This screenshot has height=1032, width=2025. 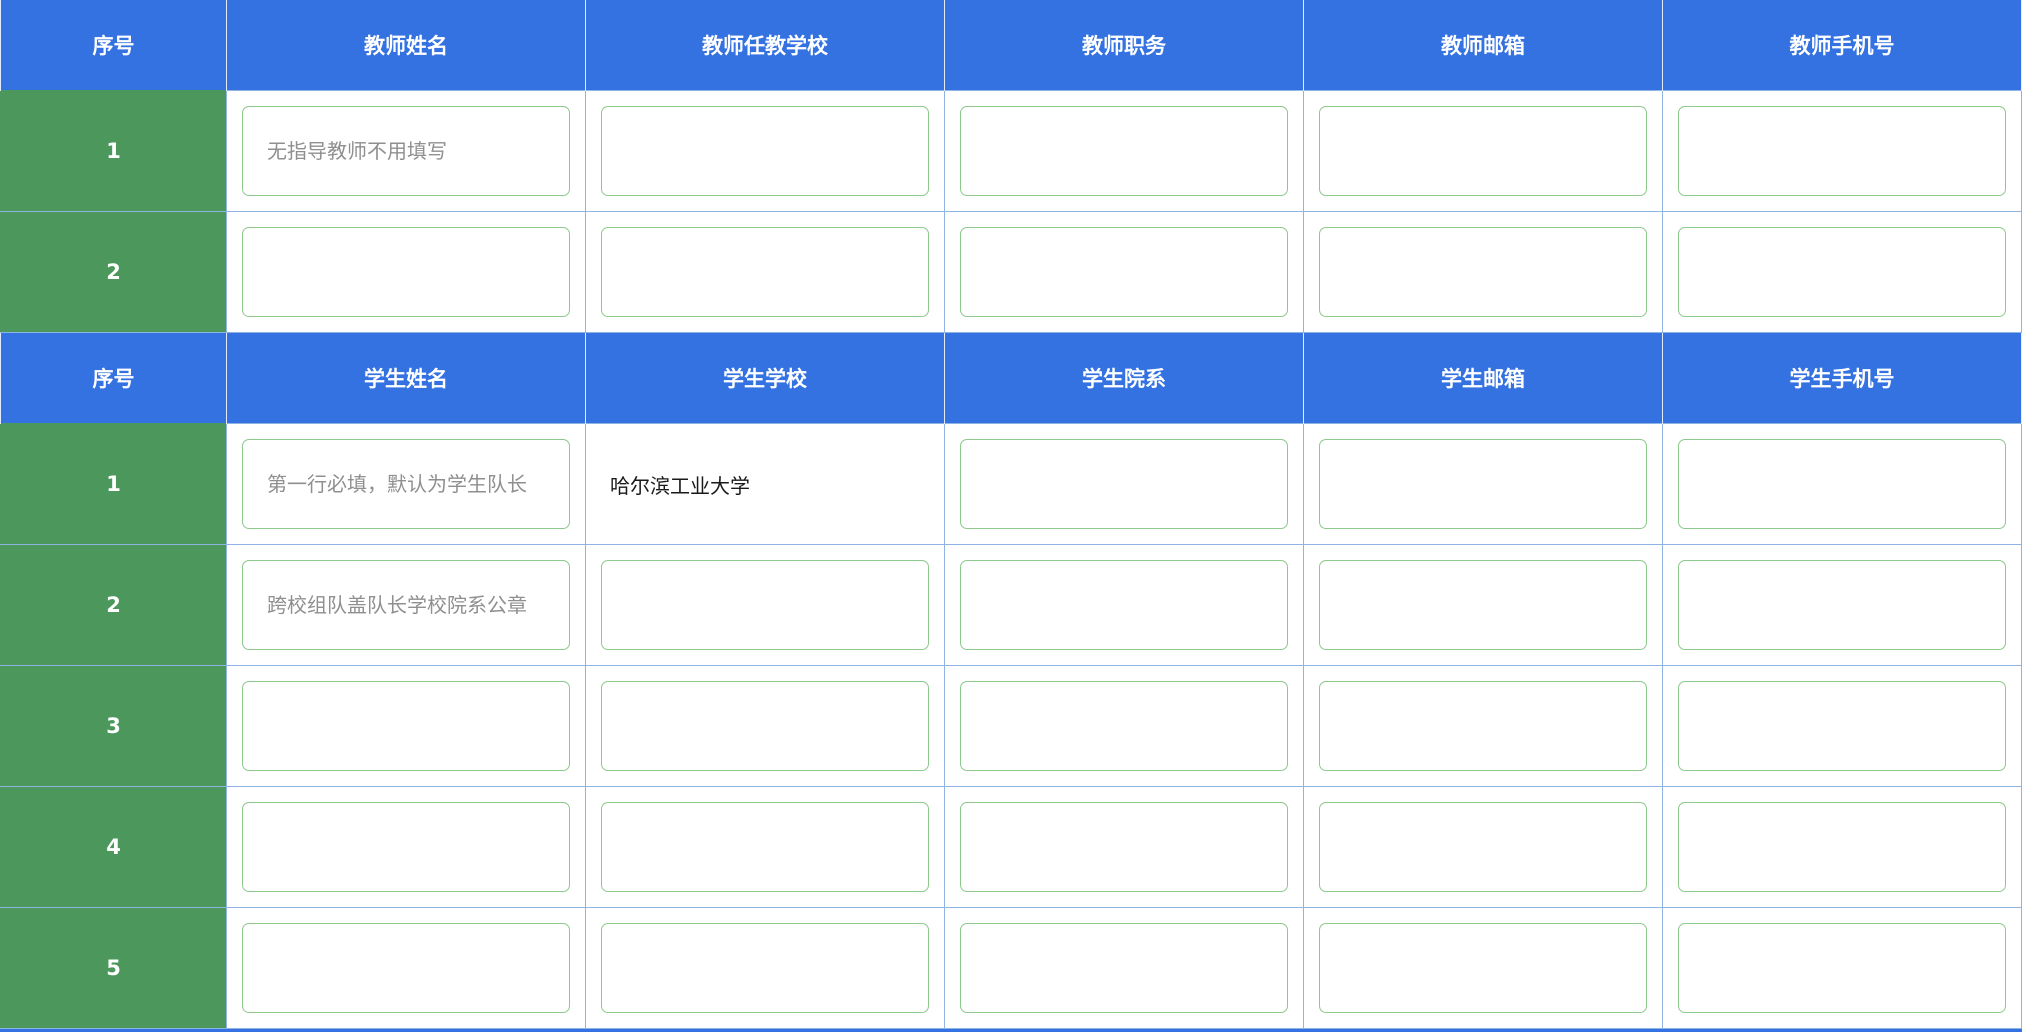 I want to click on student-2-email-input, so click(x=1483, y=605).